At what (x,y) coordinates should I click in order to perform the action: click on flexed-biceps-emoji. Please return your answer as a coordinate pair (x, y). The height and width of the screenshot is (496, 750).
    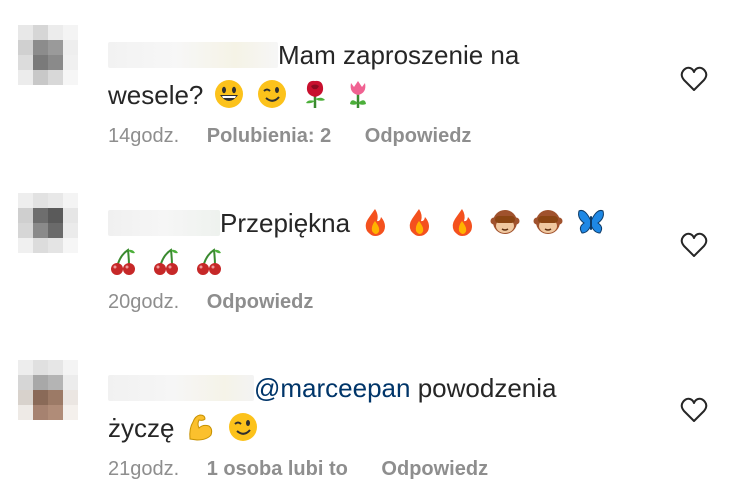
    Looking at the image, I should click on (200, 427).